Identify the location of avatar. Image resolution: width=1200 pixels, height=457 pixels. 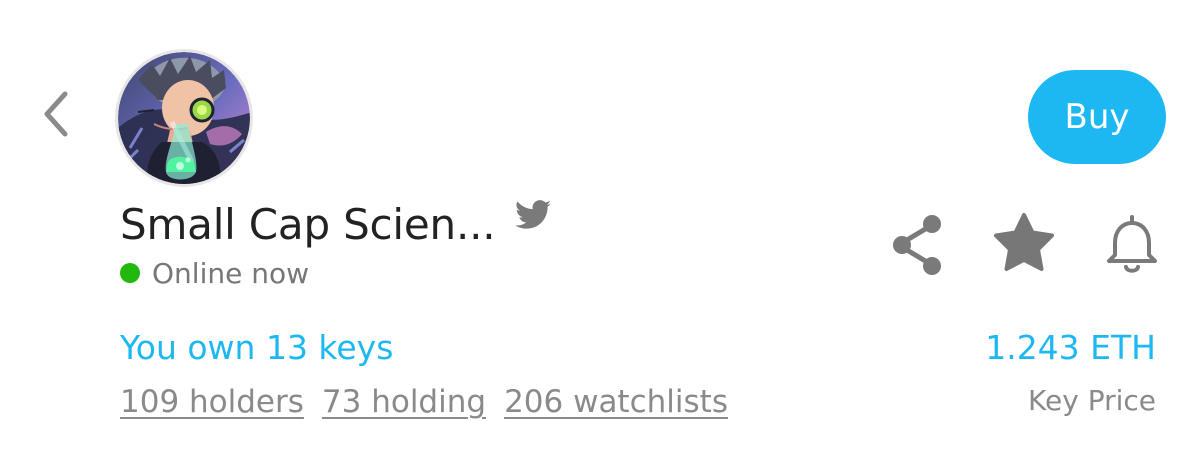
(184, 118).